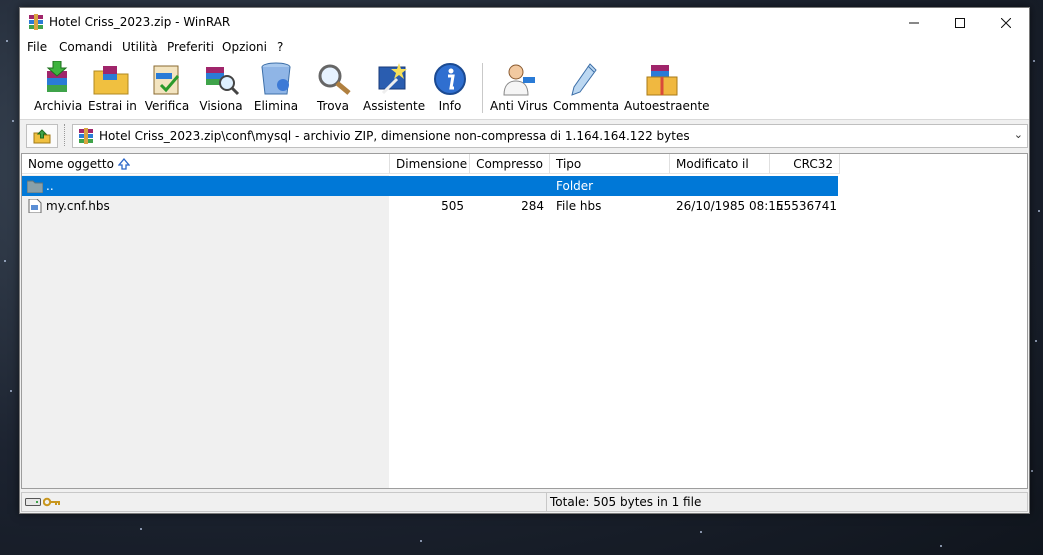 Image resolution: width=1043 pixels, height=555 pixels. What do you see at coordinates (276, 78) in the screenshot?
I see `trash-bin-icon` at bounding box center [276, 78].